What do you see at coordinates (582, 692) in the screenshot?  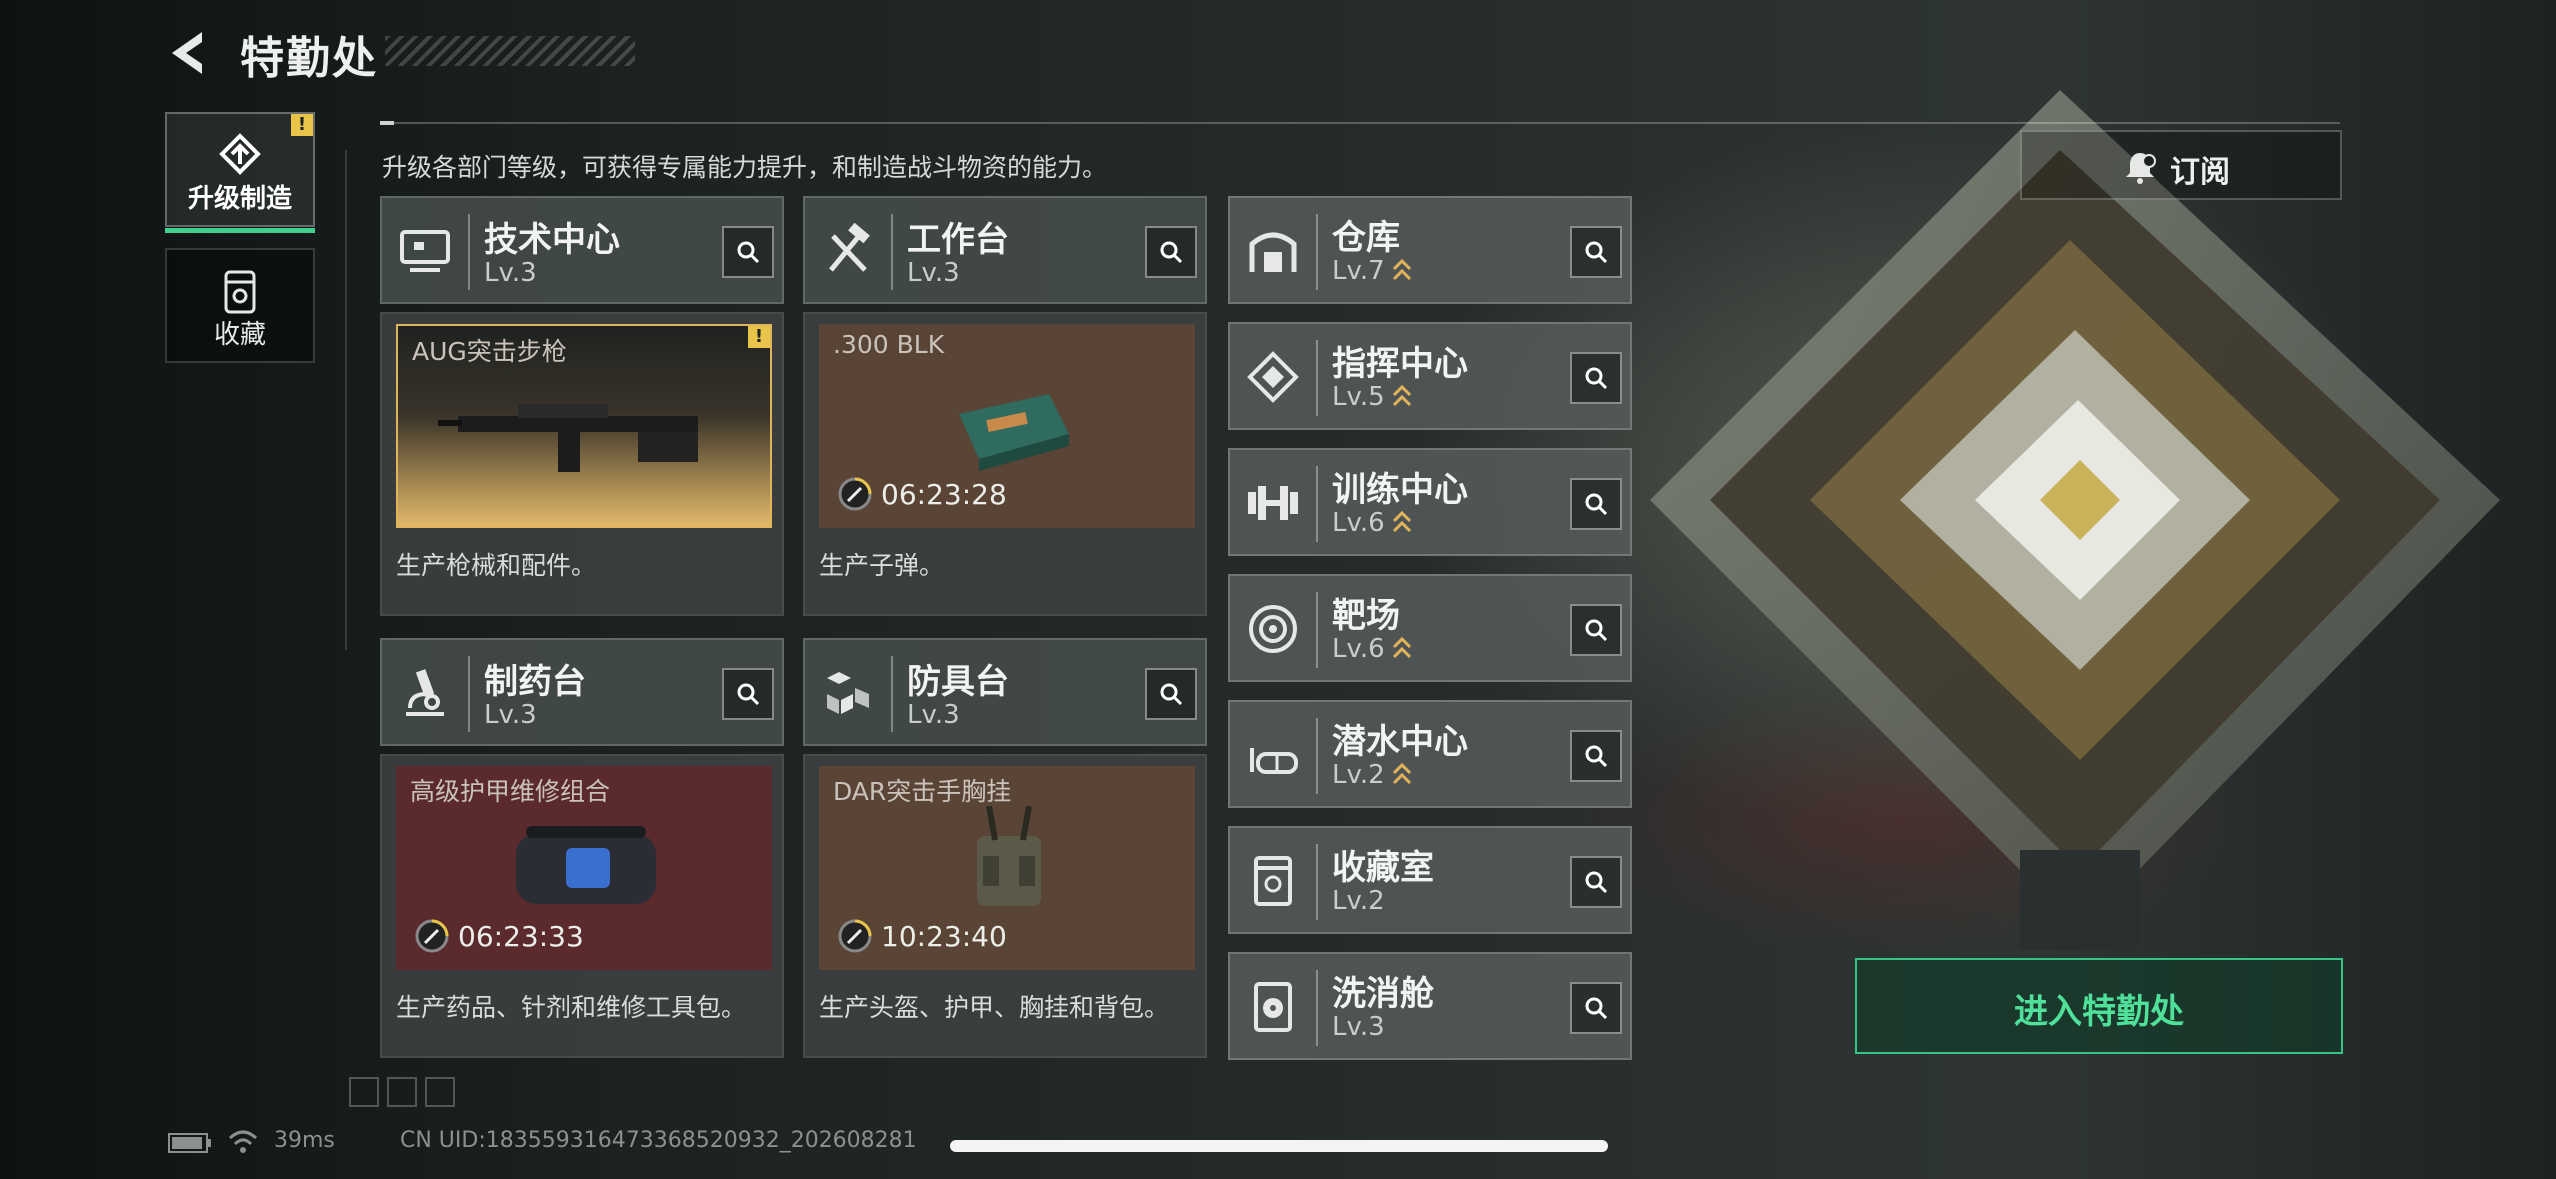 I see `workstation-header: 制药台 Lv.3` at bounding box center [582, 692].